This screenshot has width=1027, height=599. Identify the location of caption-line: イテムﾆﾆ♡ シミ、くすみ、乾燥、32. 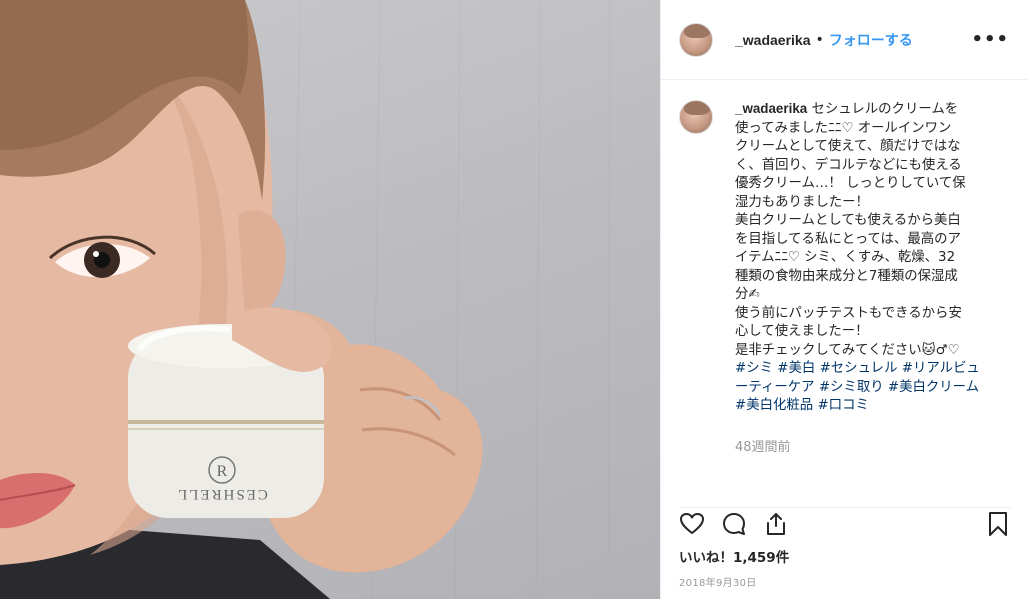
(845, 257).